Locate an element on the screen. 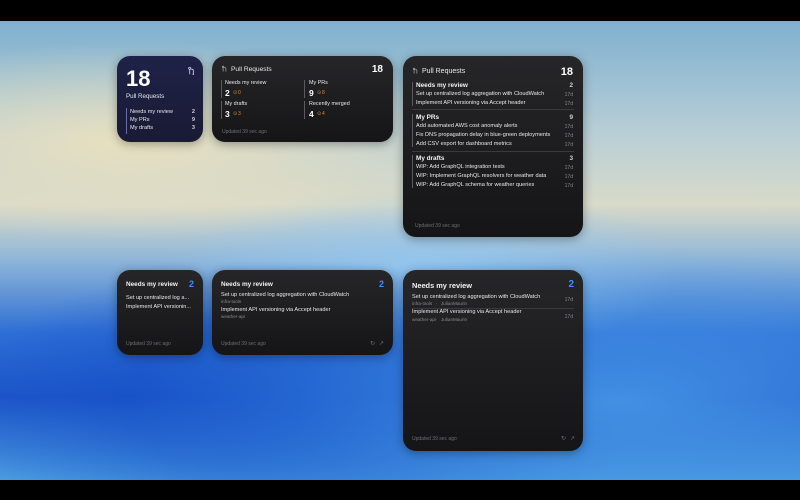  grid-cell-label: My PRs is located at coordinates (344, 83).